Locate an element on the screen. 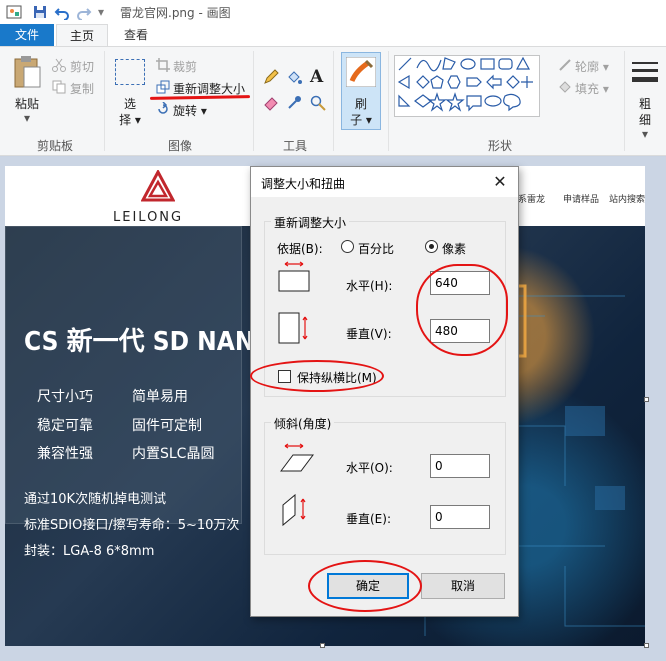 The height and width of the screenshot is (661, 666). title-bar: ▾ 雷龙官网.png - 画图 is located at coordinates (333, 12).